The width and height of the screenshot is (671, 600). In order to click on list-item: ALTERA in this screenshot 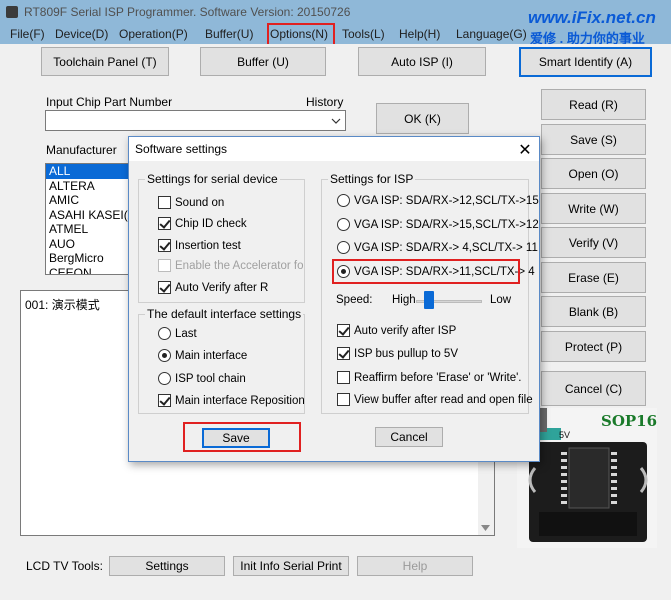, I will do `click(87, 186)`.